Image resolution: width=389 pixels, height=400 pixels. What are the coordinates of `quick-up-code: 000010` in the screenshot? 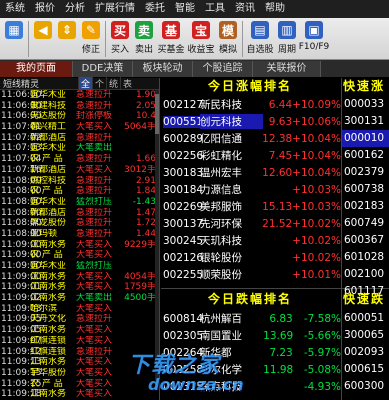 It's located at (365, 138).